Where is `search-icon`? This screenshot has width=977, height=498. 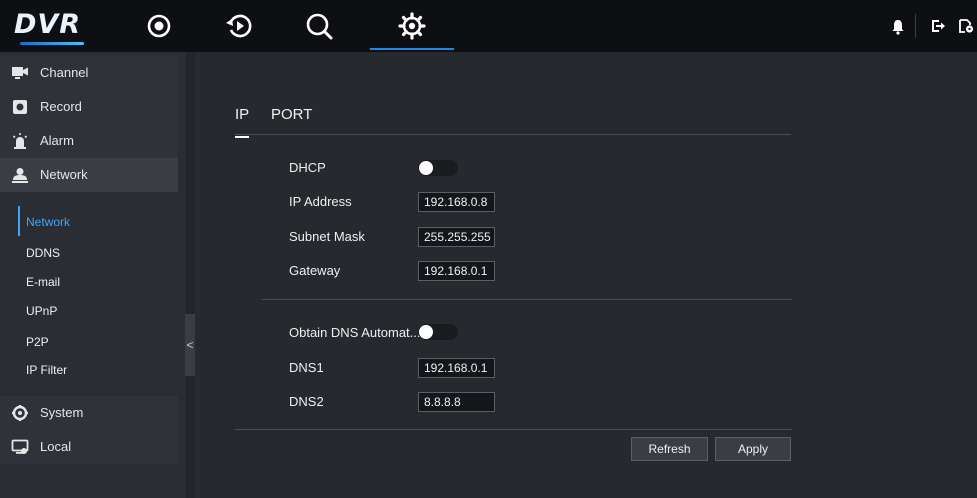 search-icon is located at coordinates (319, 26).